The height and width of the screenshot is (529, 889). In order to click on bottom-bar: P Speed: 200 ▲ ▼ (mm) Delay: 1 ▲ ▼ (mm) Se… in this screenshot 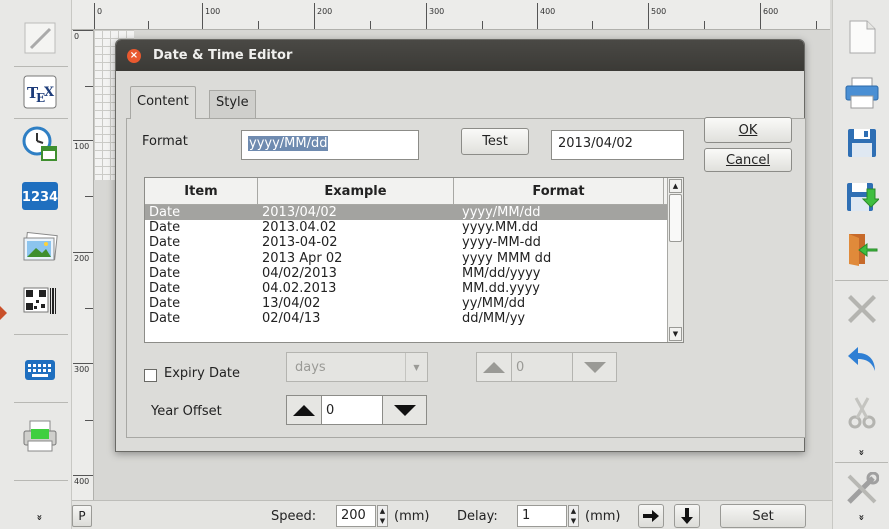, I will do `click(452, 514)`.